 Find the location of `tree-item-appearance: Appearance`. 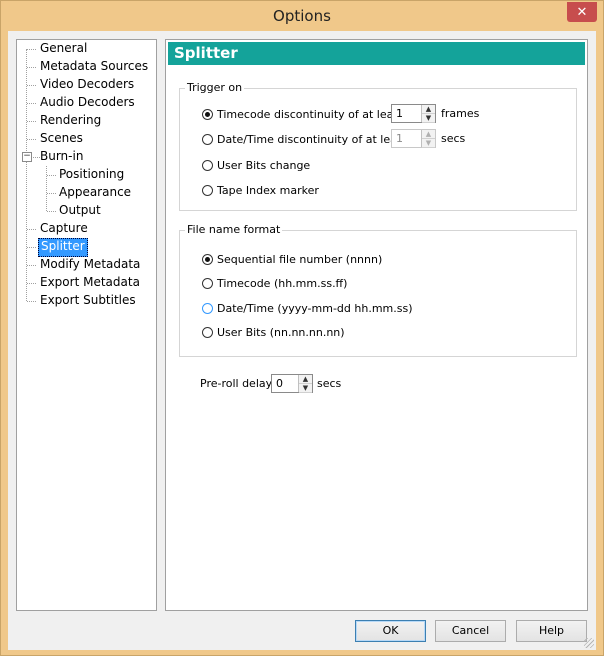

tree-item-appearance: Appearance is located at coordinates (95, 192).